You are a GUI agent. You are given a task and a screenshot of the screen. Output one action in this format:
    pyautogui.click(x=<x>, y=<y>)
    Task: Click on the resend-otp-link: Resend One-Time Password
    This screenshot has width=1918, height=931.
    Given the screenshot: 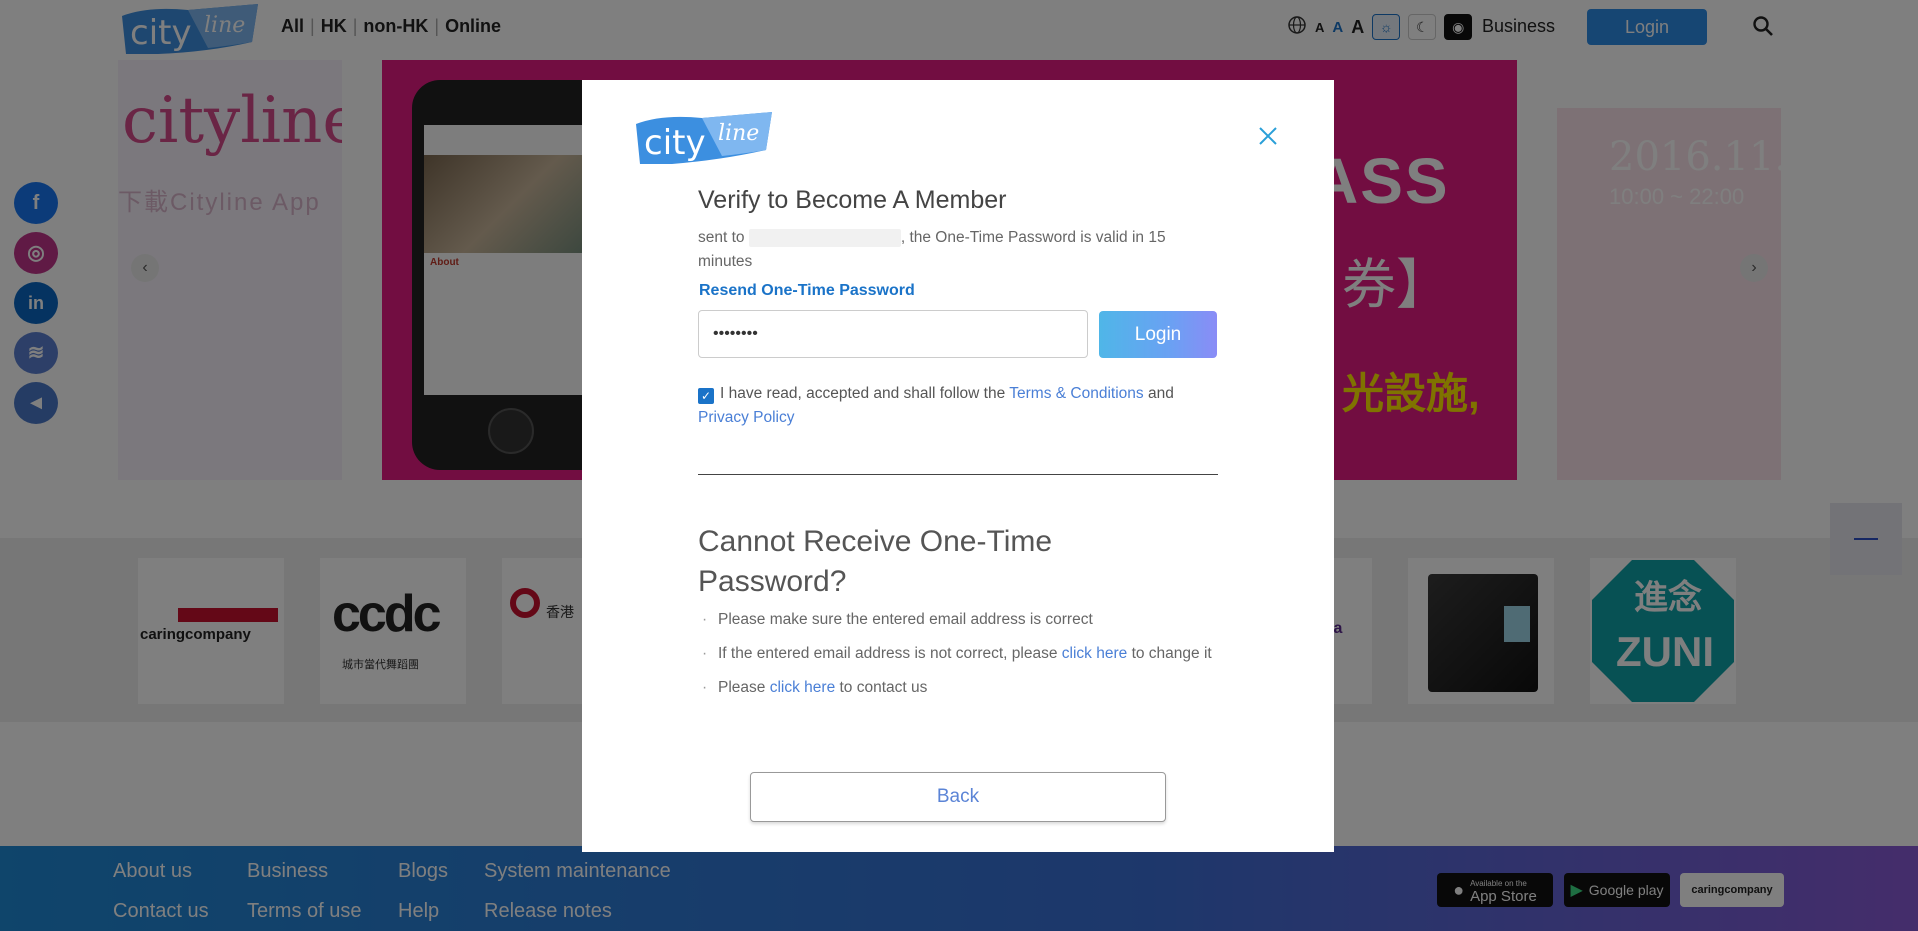 What is the action you would take?
    pyautogui.click(x=807, y=291)
    